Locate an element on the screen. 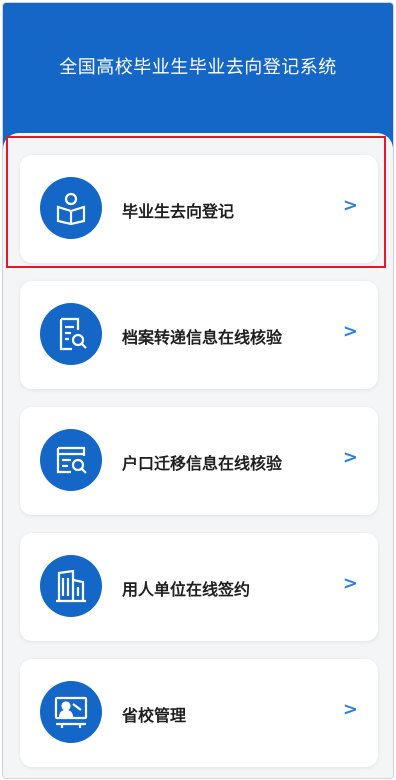  menu-item-employer-signing: 用人单位在线签约 > is located at coordinates (199, 587).